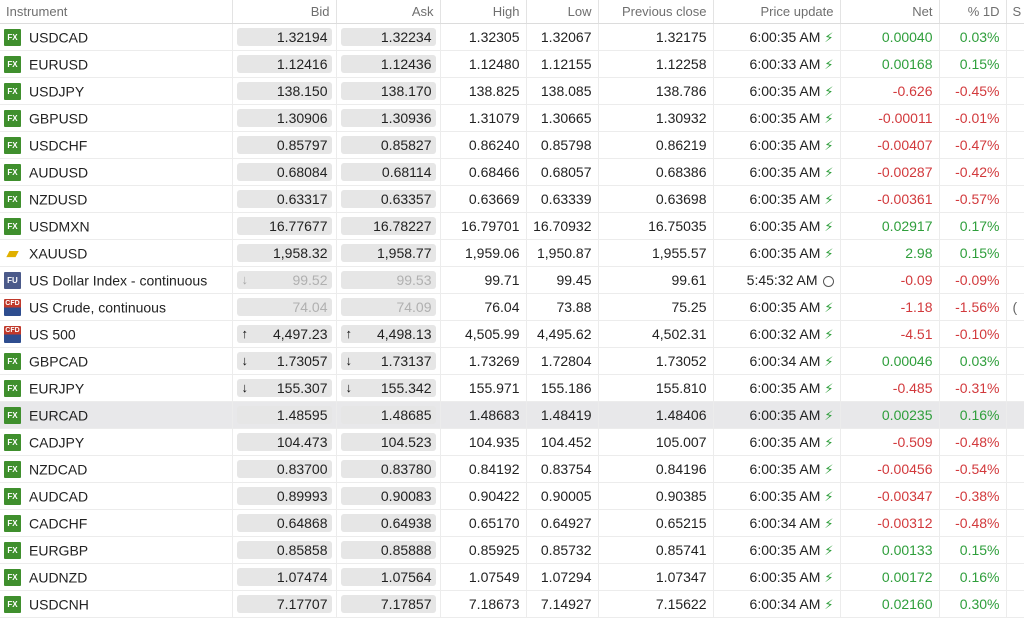 This screenshot has height=618, width=1024. I want to click on bid-cell: 104.473, so click(284, 442).